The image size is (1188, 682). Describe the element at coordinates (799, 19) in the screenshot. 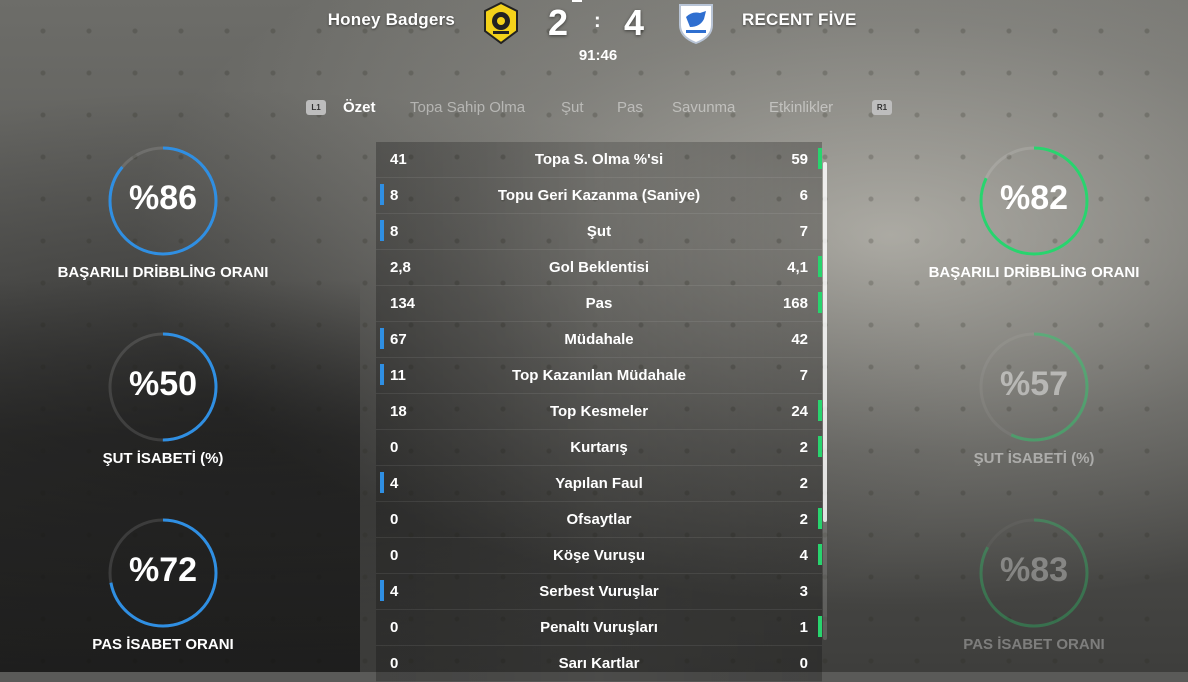

I see `away-team-name: RECENT FİVE` at that location.